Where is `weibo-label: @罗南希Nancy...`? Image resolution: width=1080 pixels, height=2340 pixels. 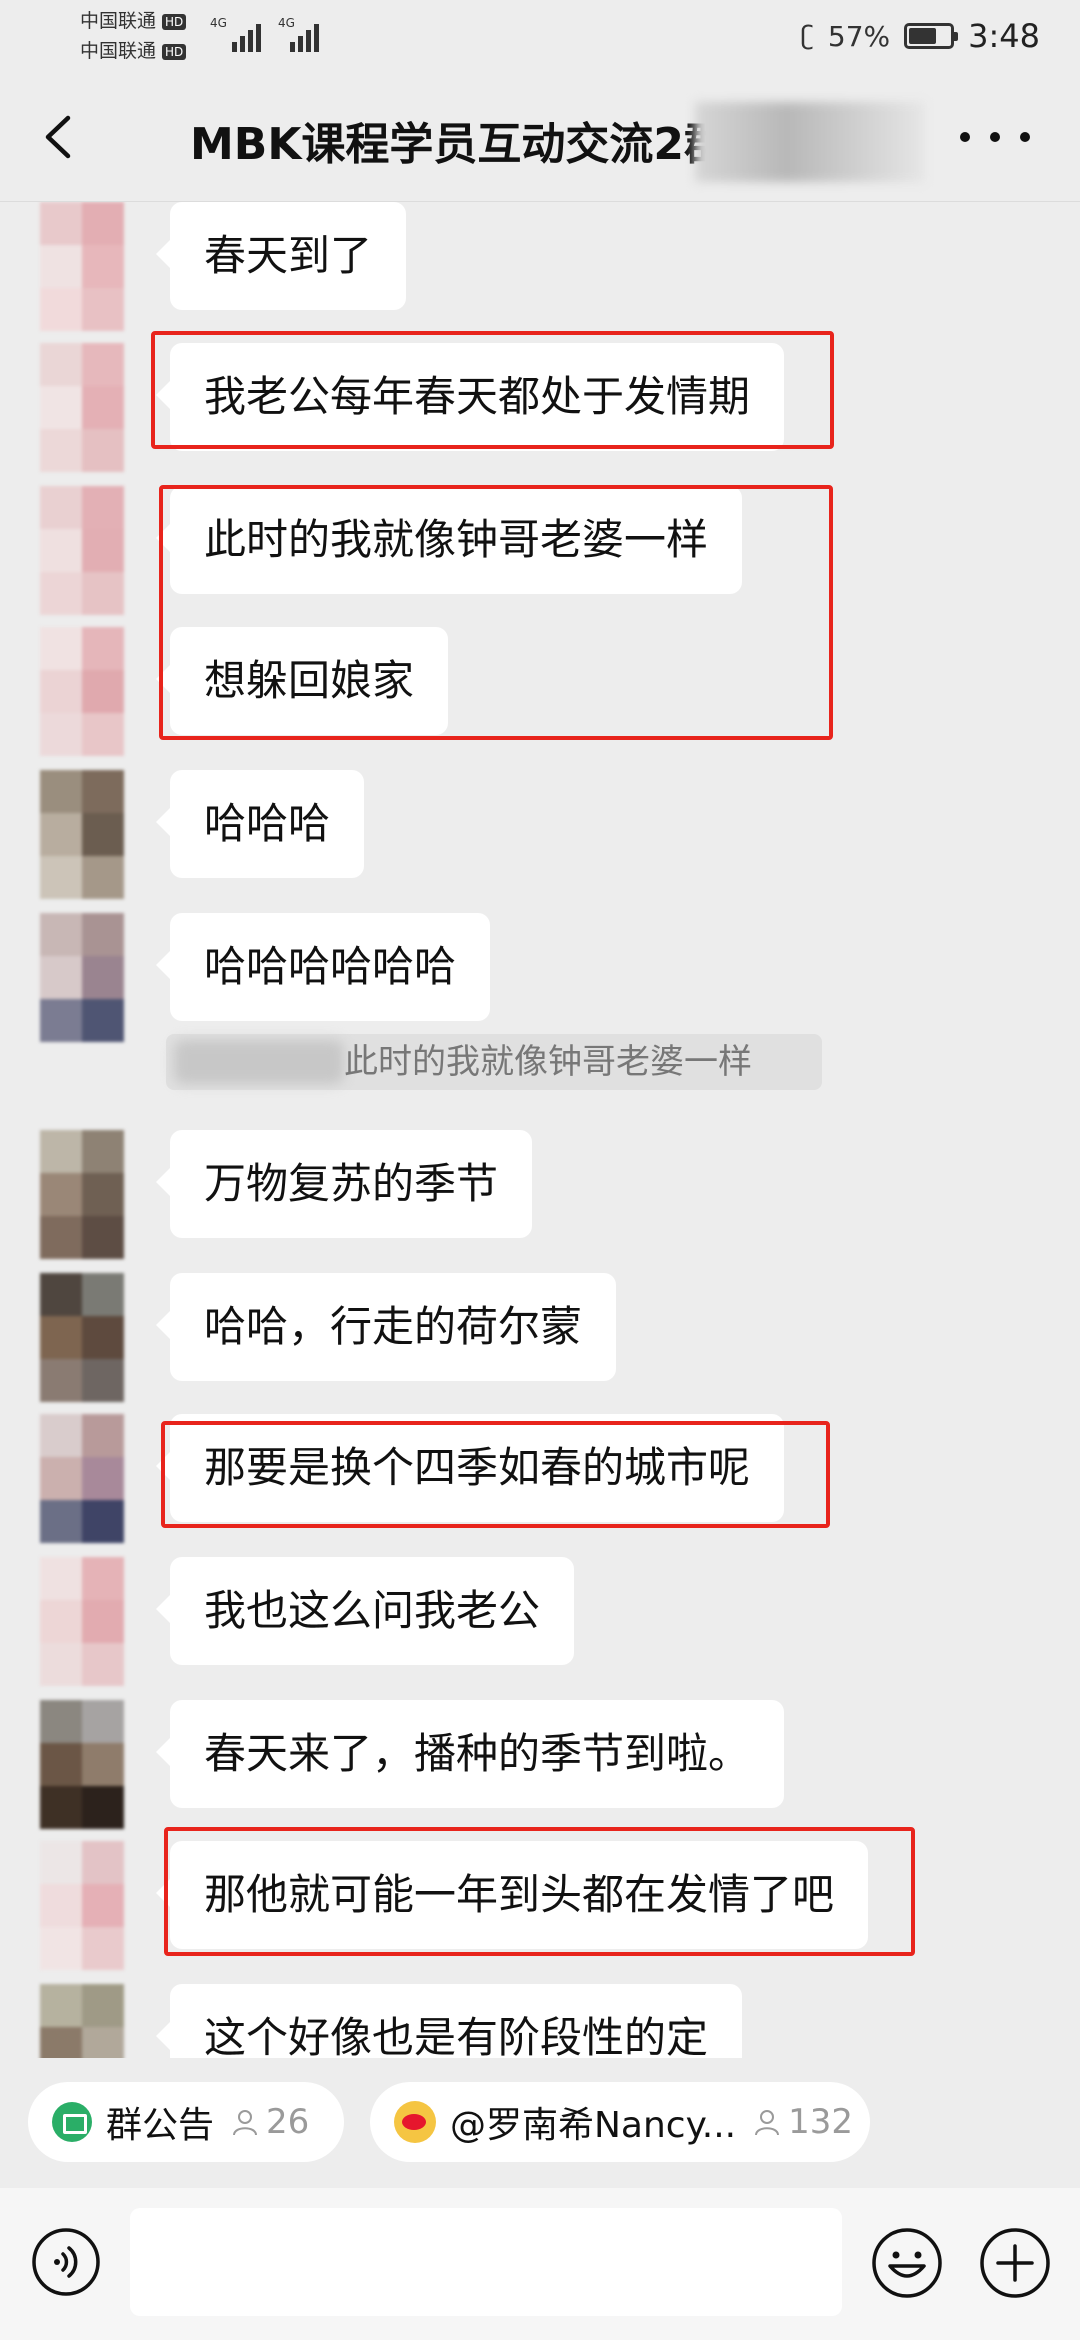
weibo-label: @罗南希Nancy... is located at coordinates (593, 2125).